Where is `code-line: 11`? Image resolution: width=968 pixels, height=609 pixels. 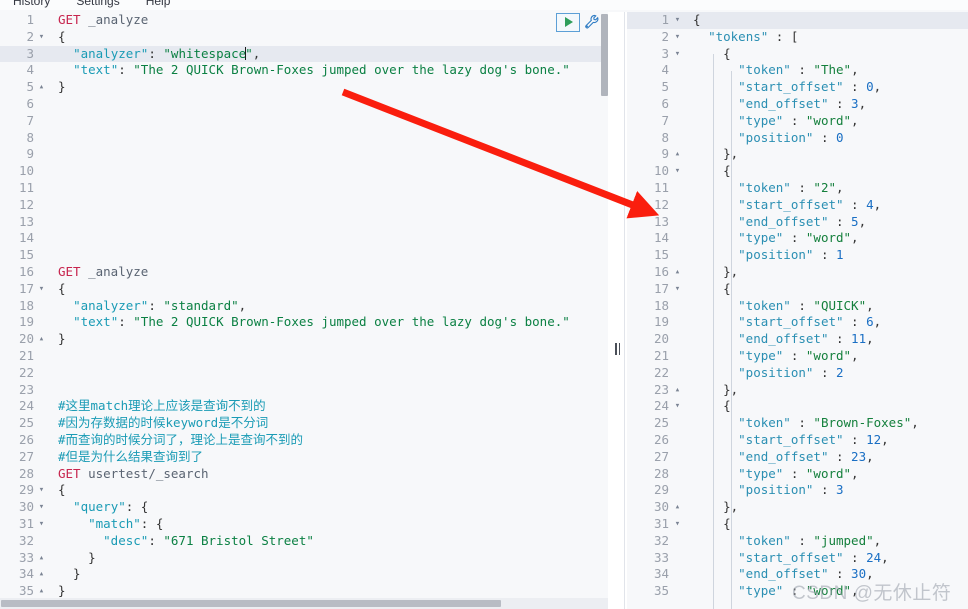 code-line: 11 is located at coordinates (304, 188).